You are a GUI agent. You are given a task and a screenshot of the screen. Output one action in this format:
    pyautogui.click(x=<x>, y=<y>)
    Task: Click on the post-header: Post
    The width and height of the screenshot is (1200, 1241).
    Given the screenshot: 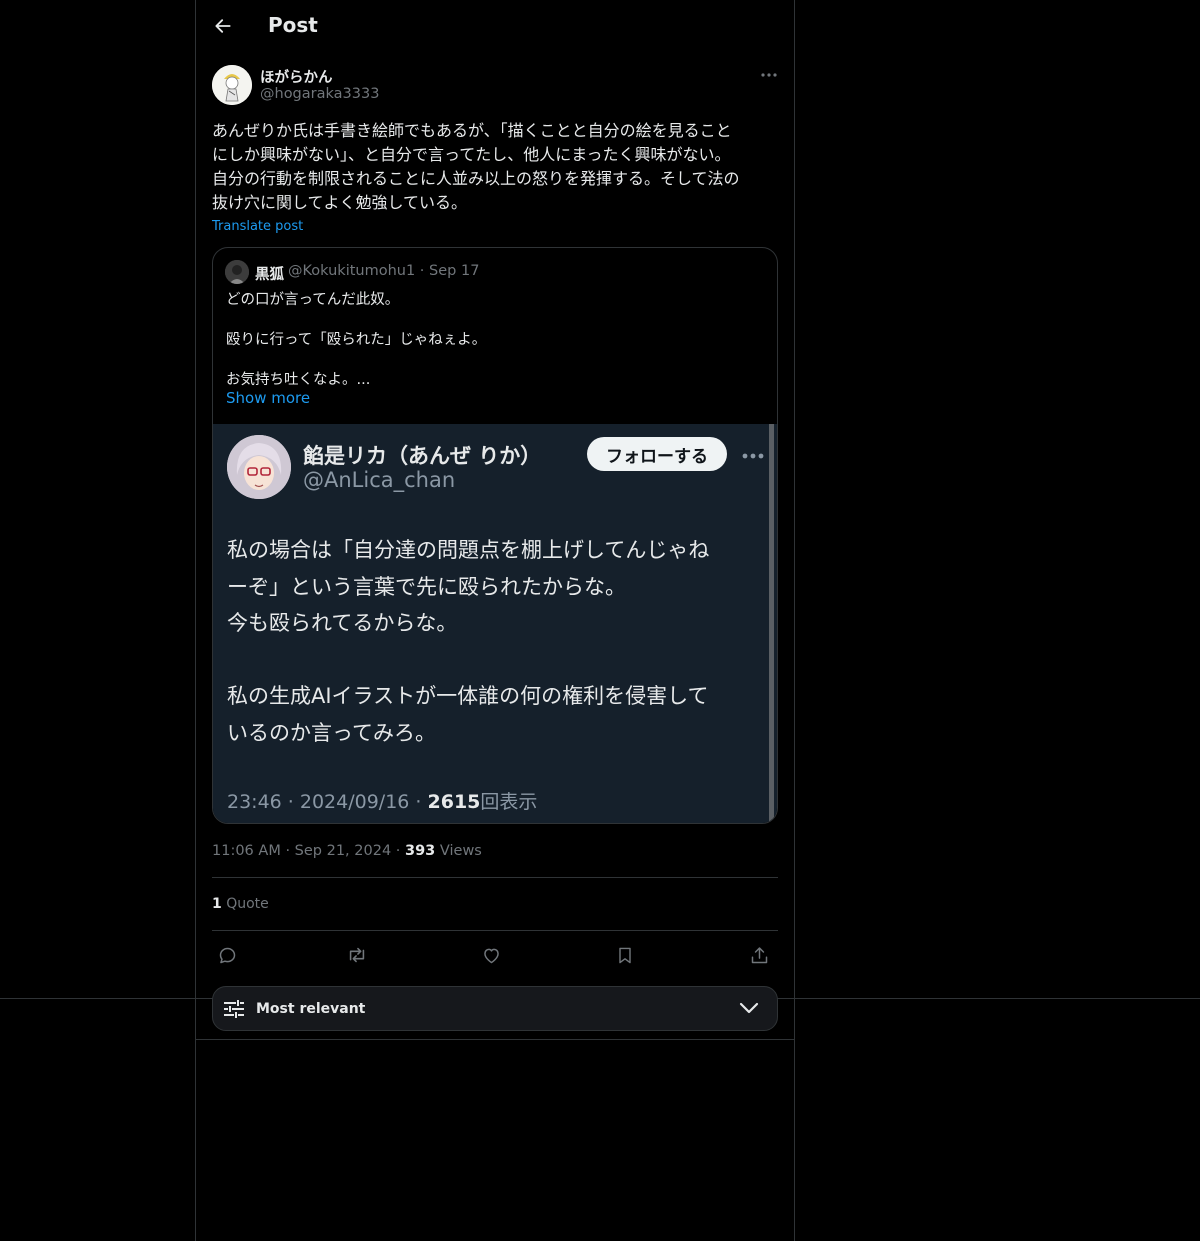 What is the action you would take?
    pyautogui.click(x=495, y=26)
    